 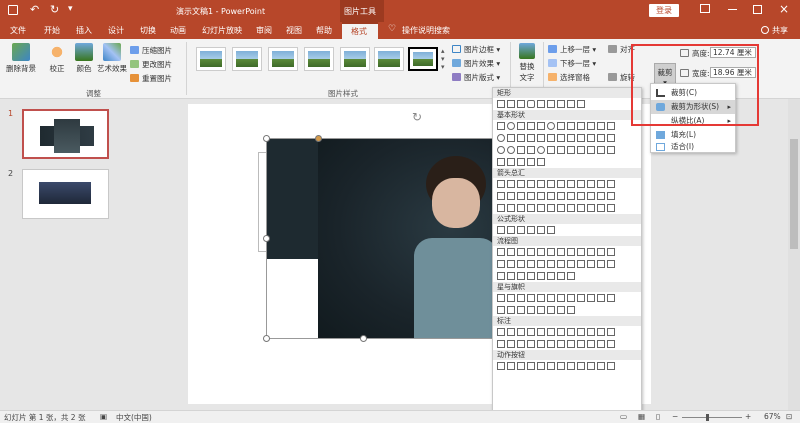 What do you see at coordinates (151, 50) in the screenshot?
I see `compress-pictures-button: 压缩图片` at bounding box center [151, 50].